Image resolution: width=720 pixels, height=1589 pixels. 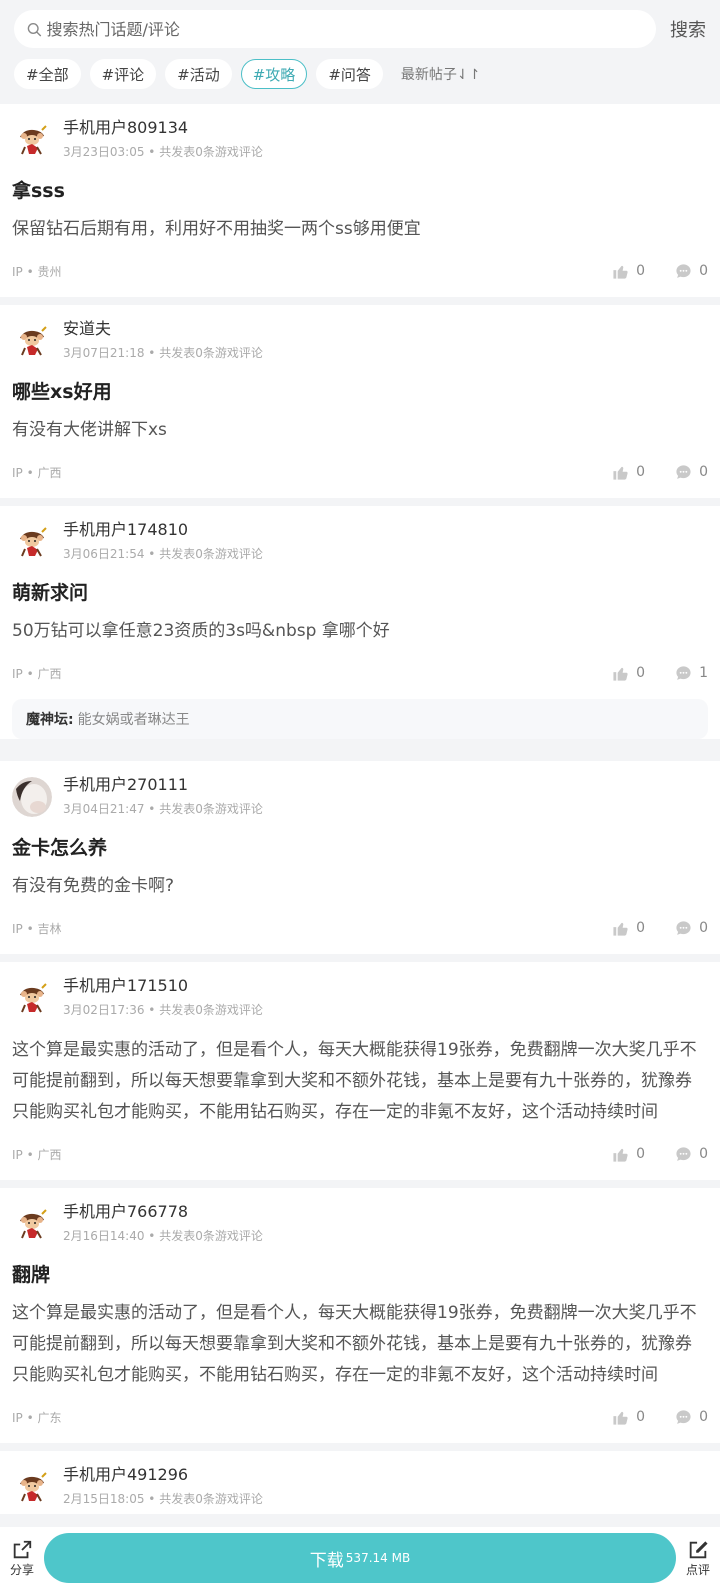 I want to click on username: 手机用户270111, so click(x=163, y=785).